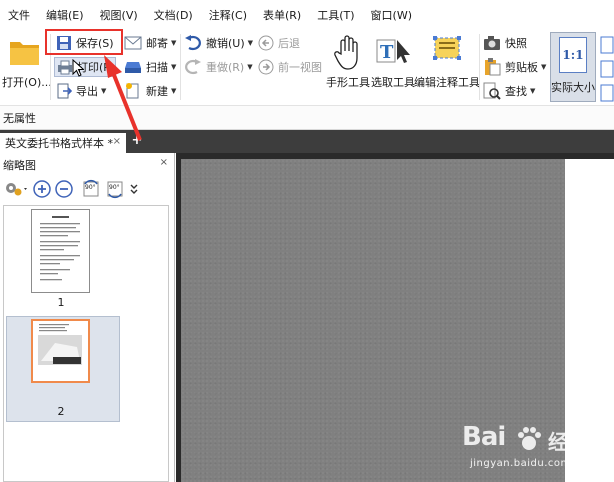 The height and width of the screenshot is (482, 614). I want to click on export-label: 导出, so click(87, 91).